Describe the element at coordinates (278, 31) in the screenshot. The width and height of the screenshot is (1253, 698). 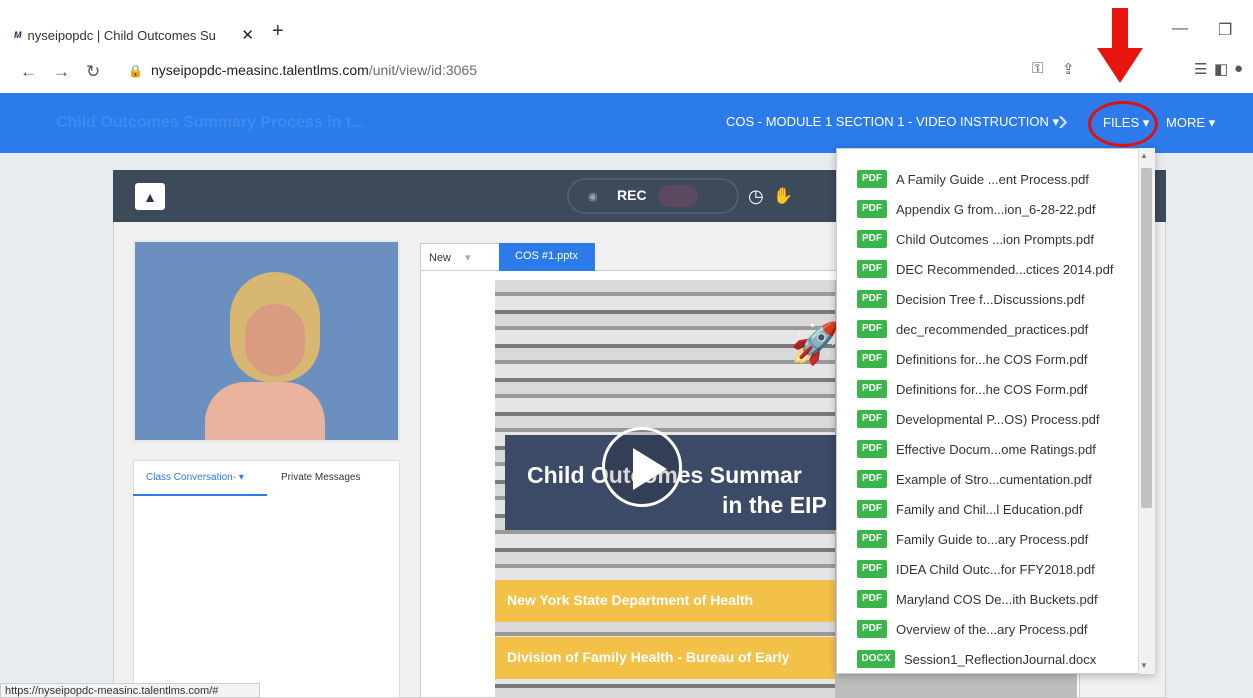
I see `new-tab-icon: +` at that location.